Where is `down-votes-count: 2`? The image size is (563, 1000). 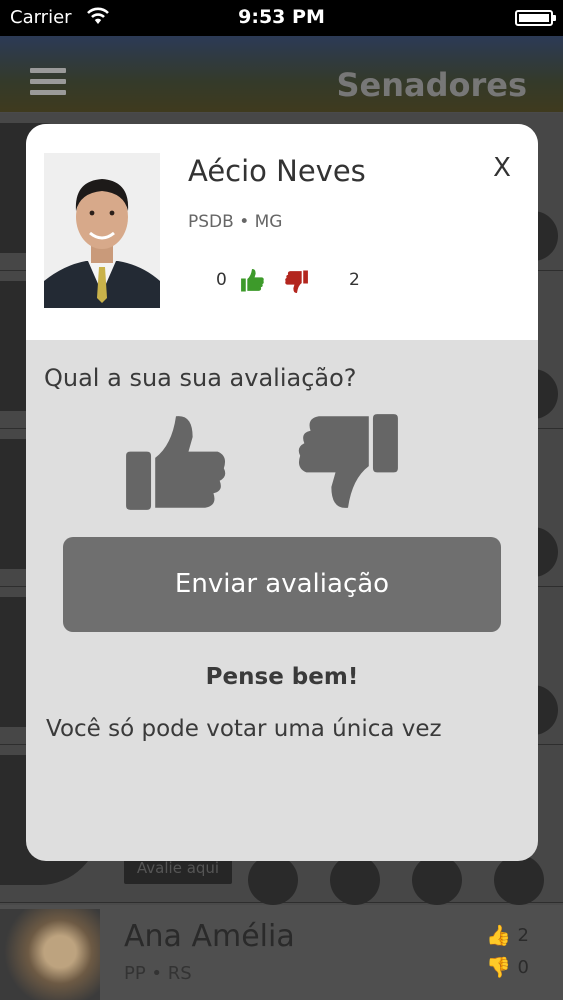
down-votes-count: 2 is located at coordinates (354, 280).